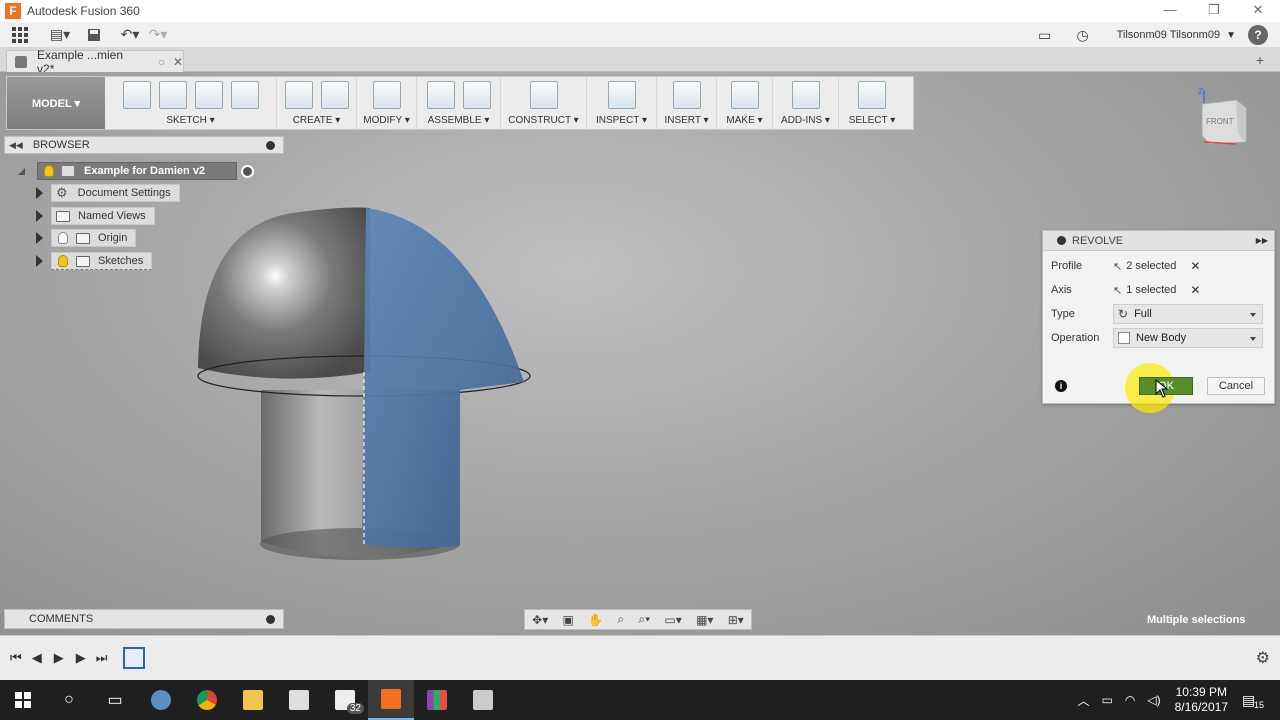 The image size is (1280, 720). Describe the element at coordinates (317, 120) in the screenshot. I see `create-menu: CREATE ▾` at that location.